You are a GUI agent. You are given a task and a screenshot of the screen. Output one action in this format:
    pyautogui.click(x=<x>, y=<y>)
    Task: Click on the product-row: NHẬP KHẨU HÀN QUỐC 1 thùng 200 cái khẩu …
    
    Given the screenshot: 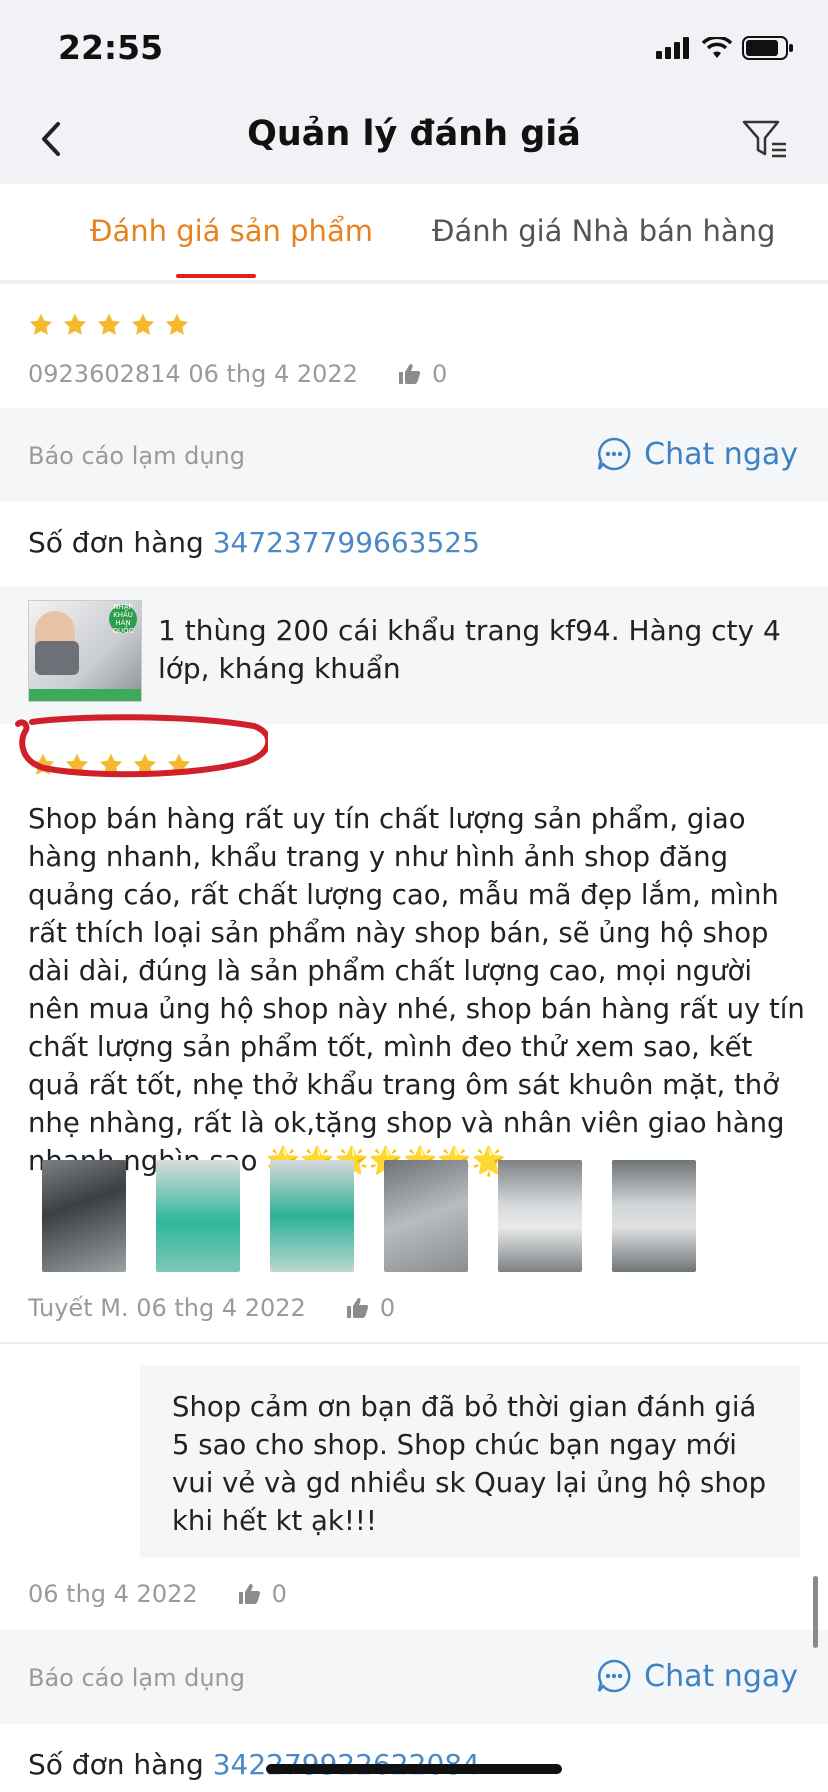 What is the action you would take?
    pyautogui.click(x=414, y=655)
    